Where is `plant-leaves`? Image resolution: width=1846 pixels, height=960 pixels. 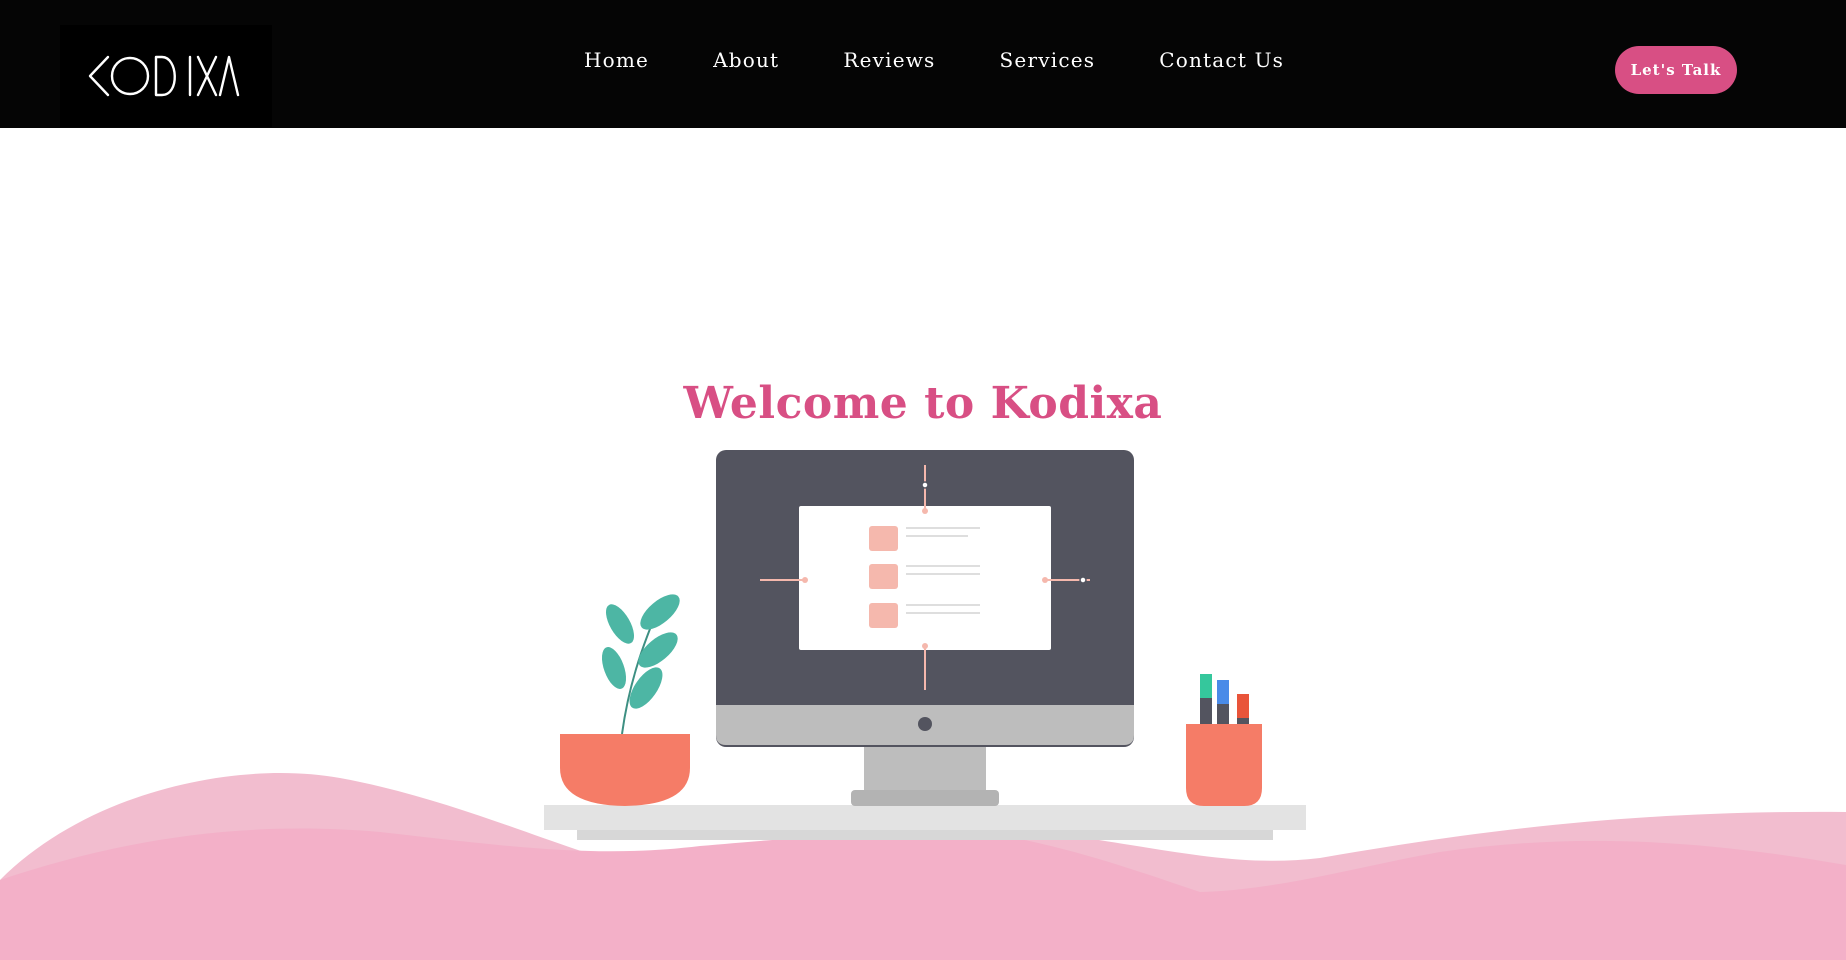
plant-leaves is located at coordinates (640, 664).